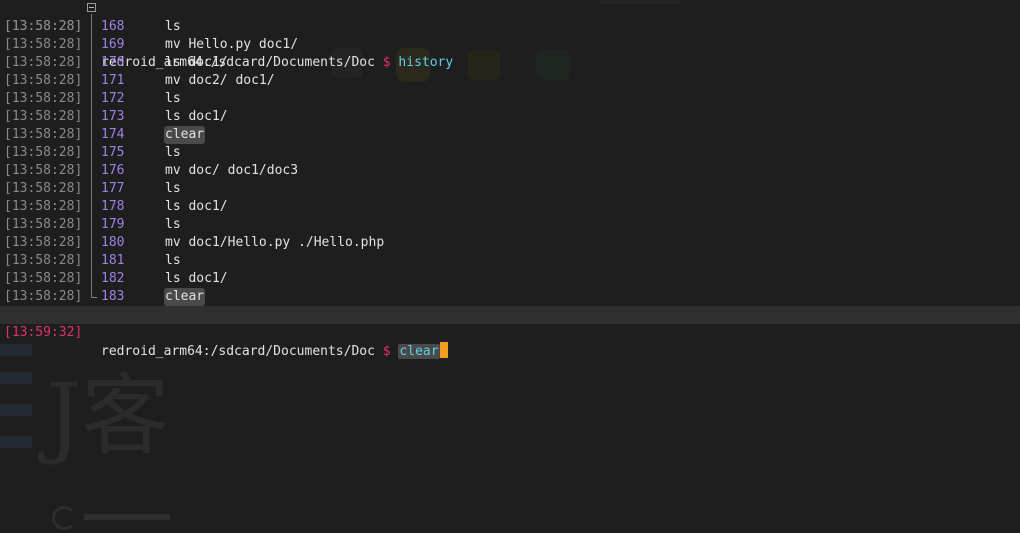 This screenshot has width=1020, height=533. I want to click on history-row: [13:58:28] 182 ls doc1/, so click(510, 279).